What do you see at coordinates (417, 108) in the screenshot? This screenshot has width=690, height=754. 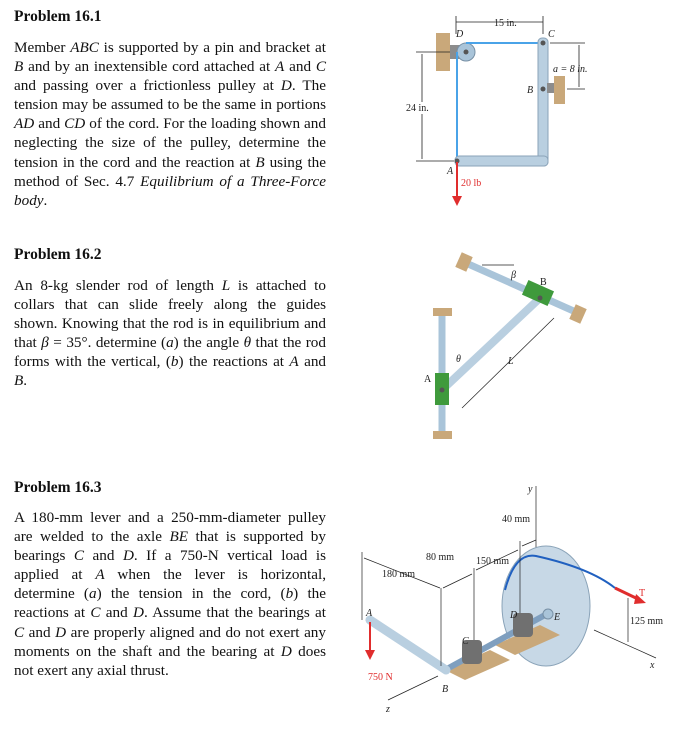 I see `dim-24in-label: 24 in.` at bounding box center [417, 108].